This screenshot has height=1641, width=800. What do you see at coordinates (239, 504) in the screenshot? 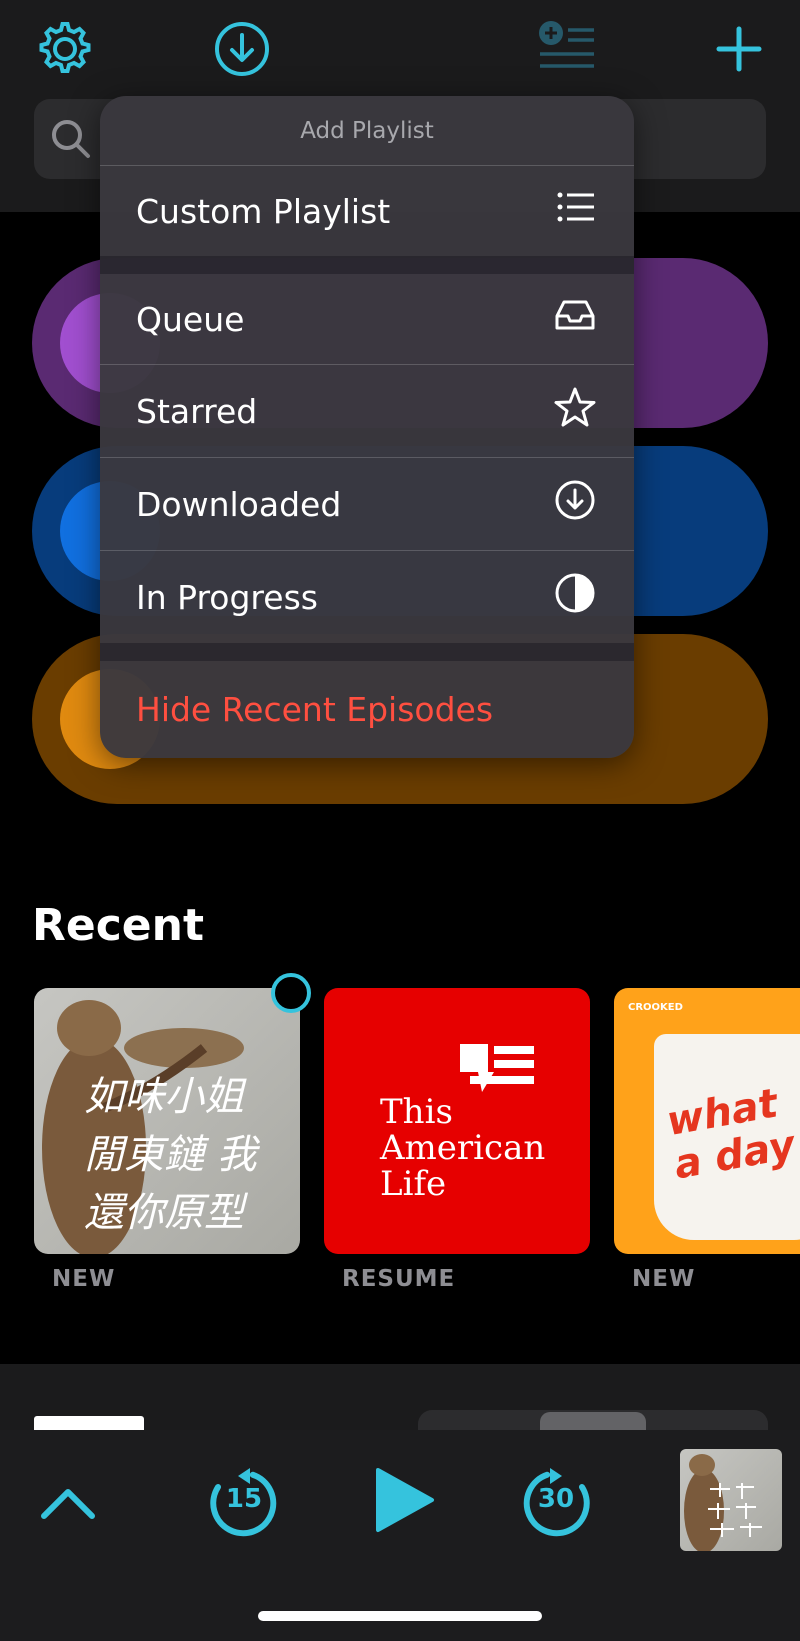
I see `menu-item-label: Downloaded` at bounding box center [239, 504].